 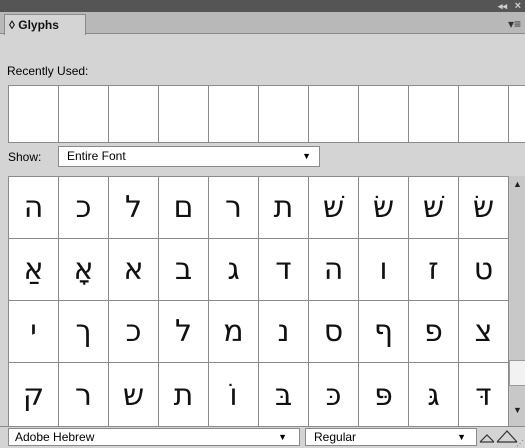 I want to click on font-style-select: Regular ▼, so click(x=391, y=437).